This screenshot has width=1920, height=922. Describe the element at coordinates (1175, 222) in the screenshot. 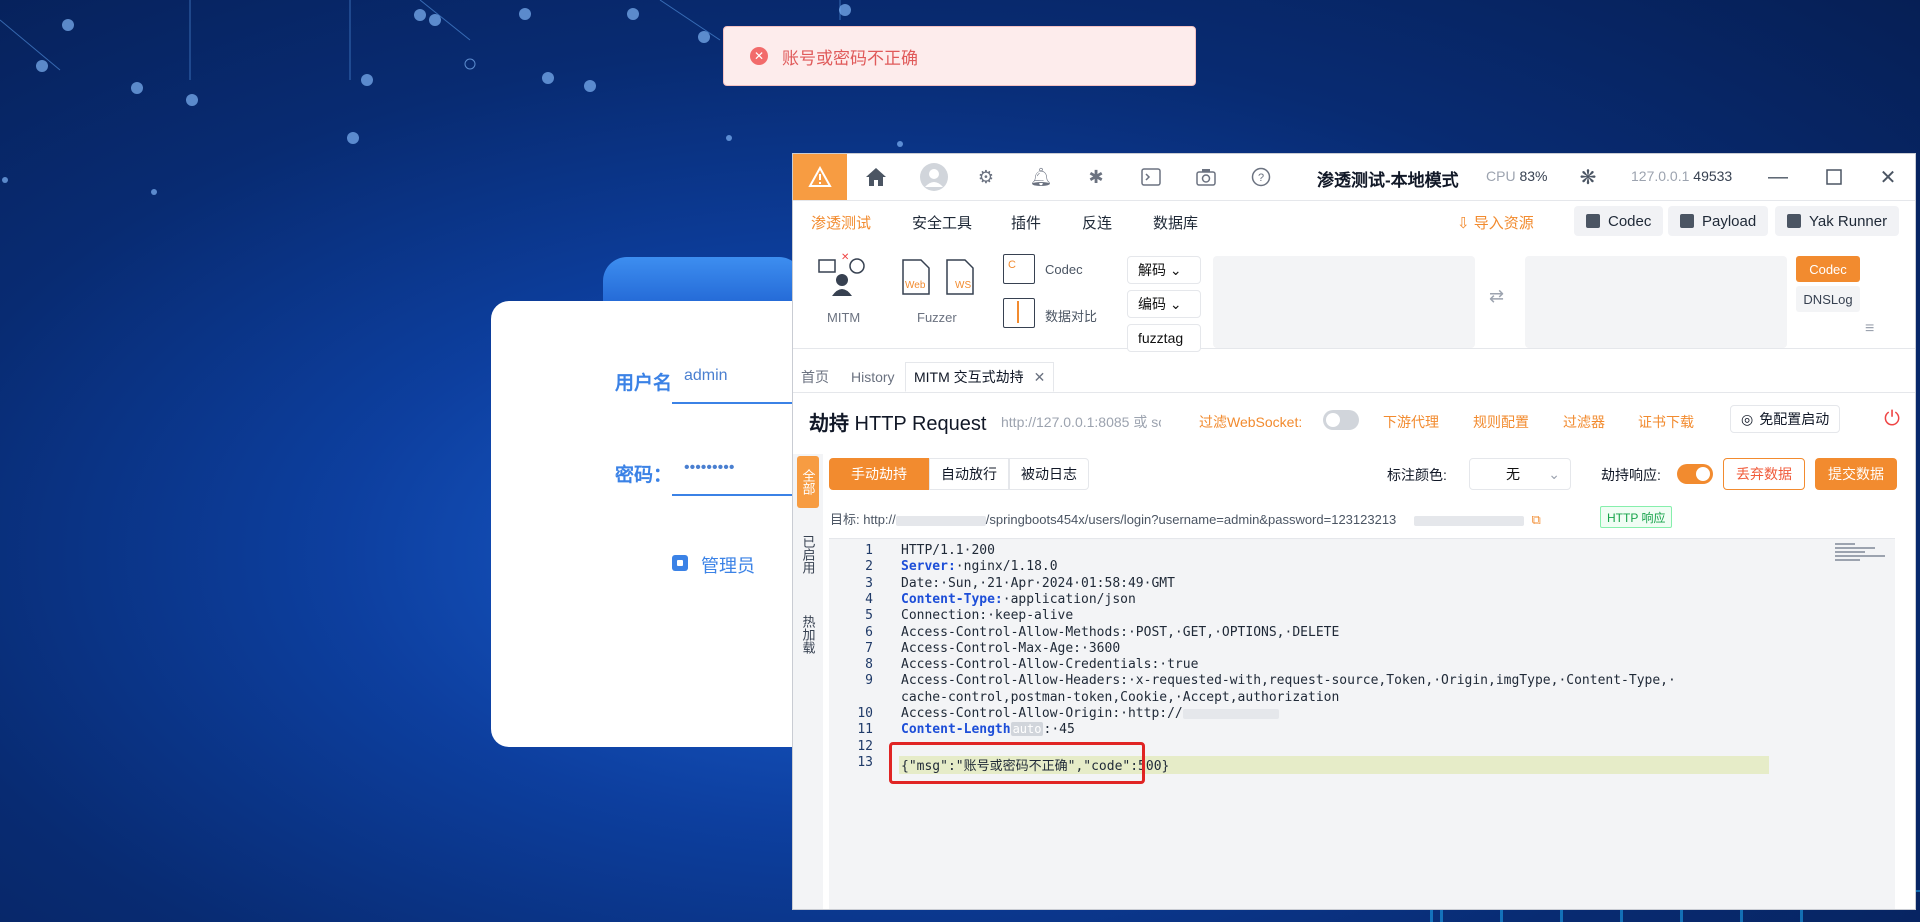

I see `menu-database: 数据库` at that location.